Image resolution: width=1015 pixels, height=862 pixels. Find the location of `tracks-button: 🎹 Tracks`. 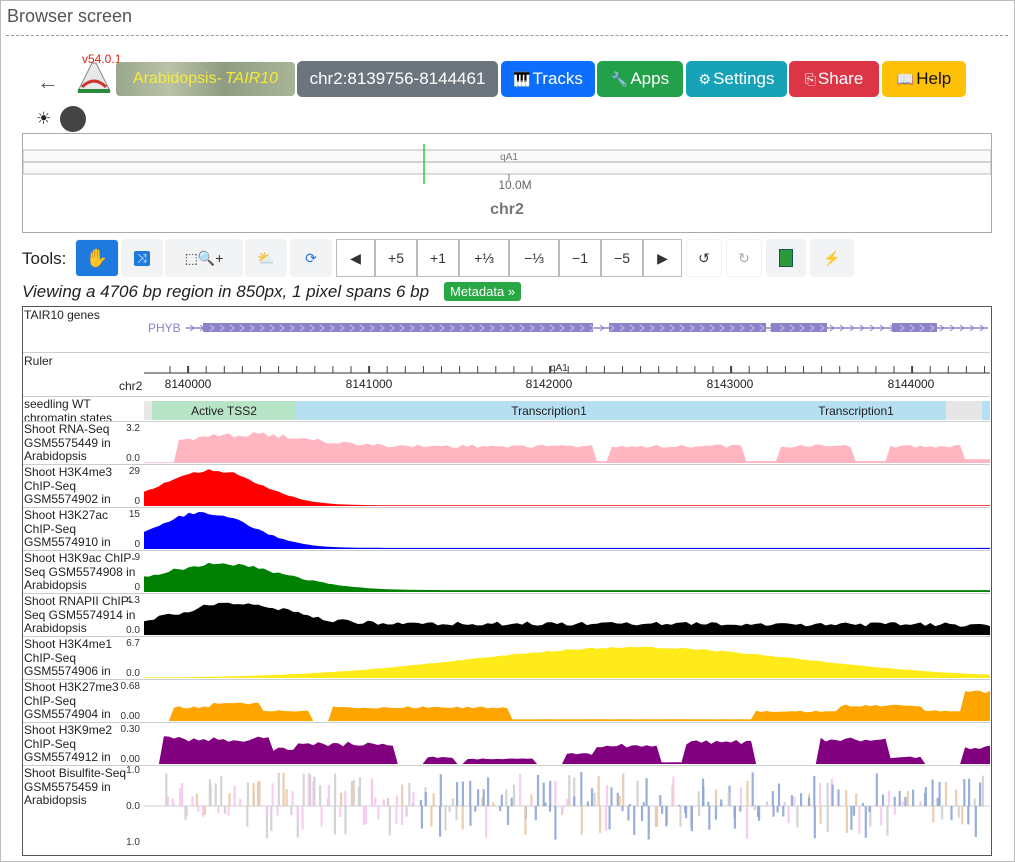

tracks-button: 🎹 Tracks is located at coordinates (548, 79).